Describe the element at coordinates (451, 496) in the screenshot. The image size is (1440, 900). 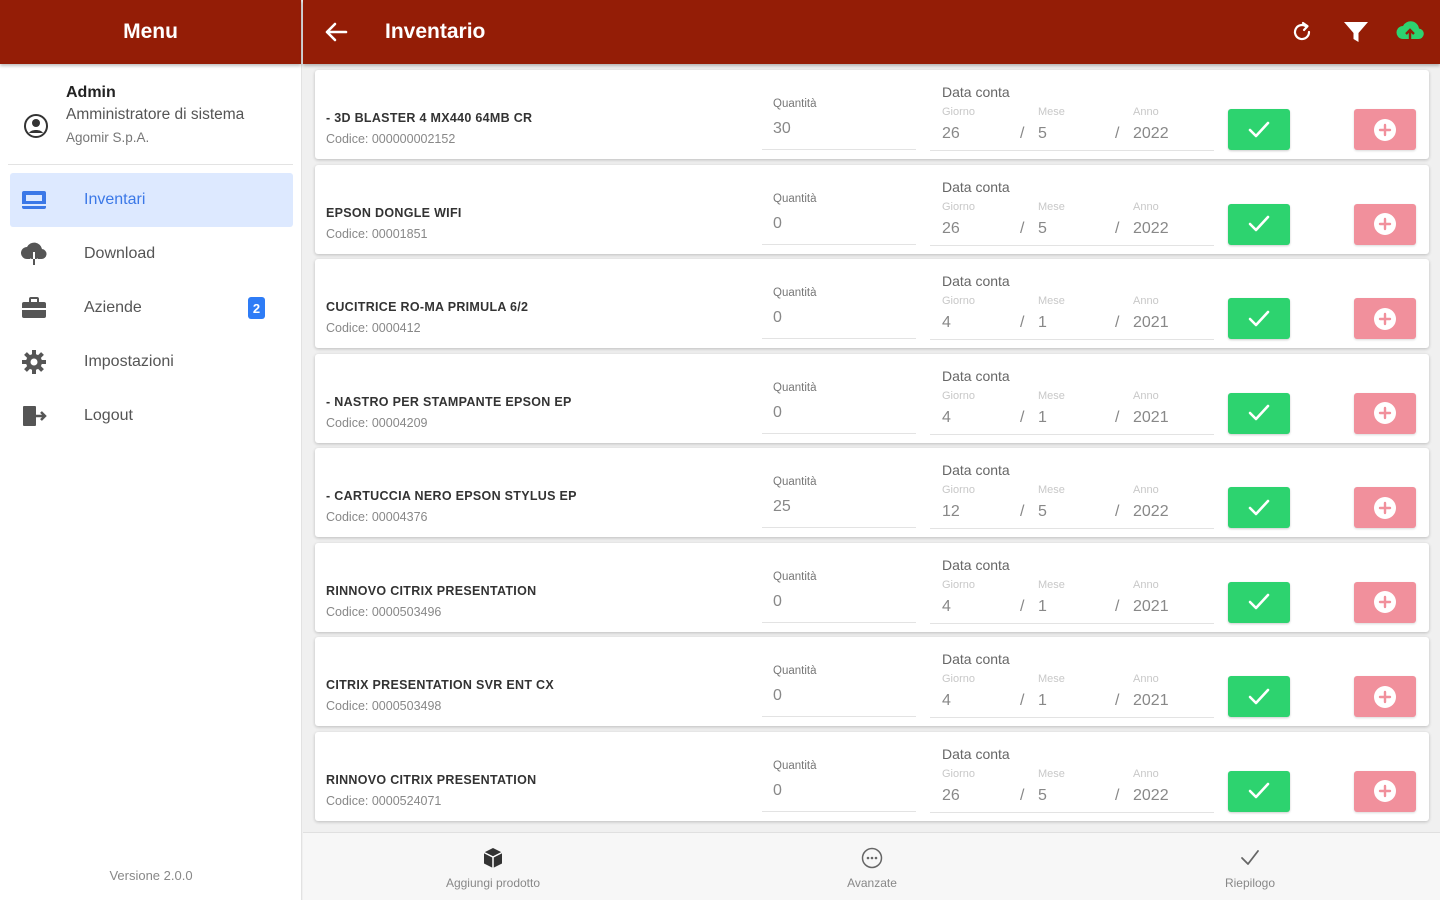
I see `product-name: - CARTUCCIA NERO EPSON STYLUS EP` at that location.